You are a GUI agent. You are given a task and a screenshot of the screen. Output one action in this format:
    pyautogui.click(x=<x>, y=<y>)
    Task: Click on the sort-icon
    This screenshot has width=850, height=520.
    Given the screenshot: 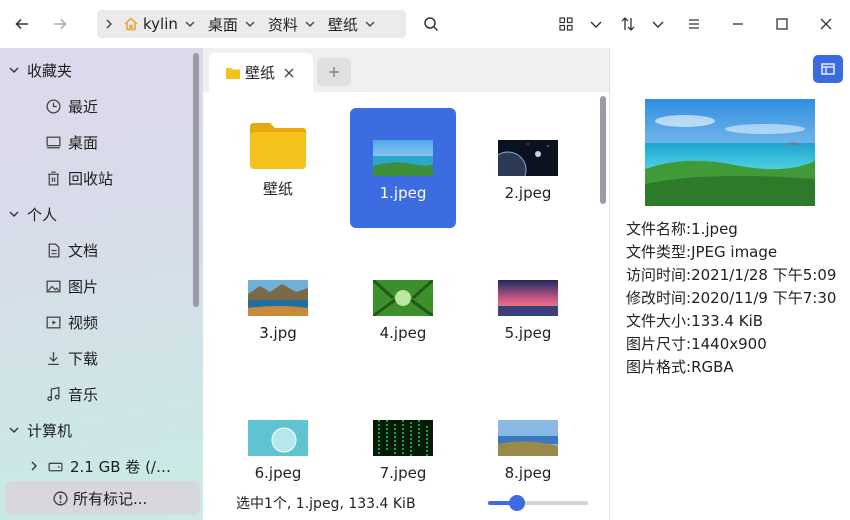 What is the action you would take?
    pyautogui.click(x=628, y=24)
    